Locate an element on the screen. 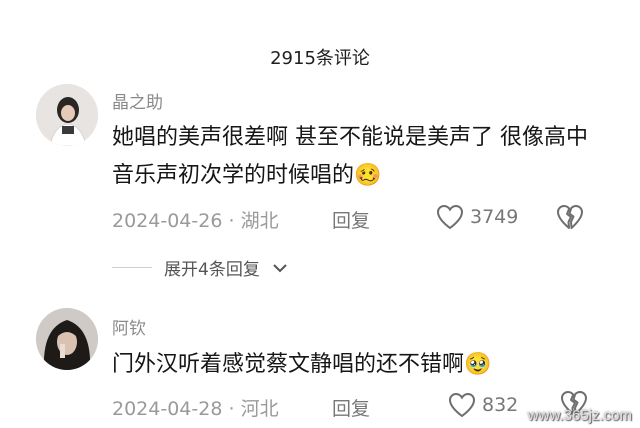 Image resolution: width=640 pixels, height=428 pixels. emoji-woozy-icon: 🥴 is located at coordinates (368, 175).